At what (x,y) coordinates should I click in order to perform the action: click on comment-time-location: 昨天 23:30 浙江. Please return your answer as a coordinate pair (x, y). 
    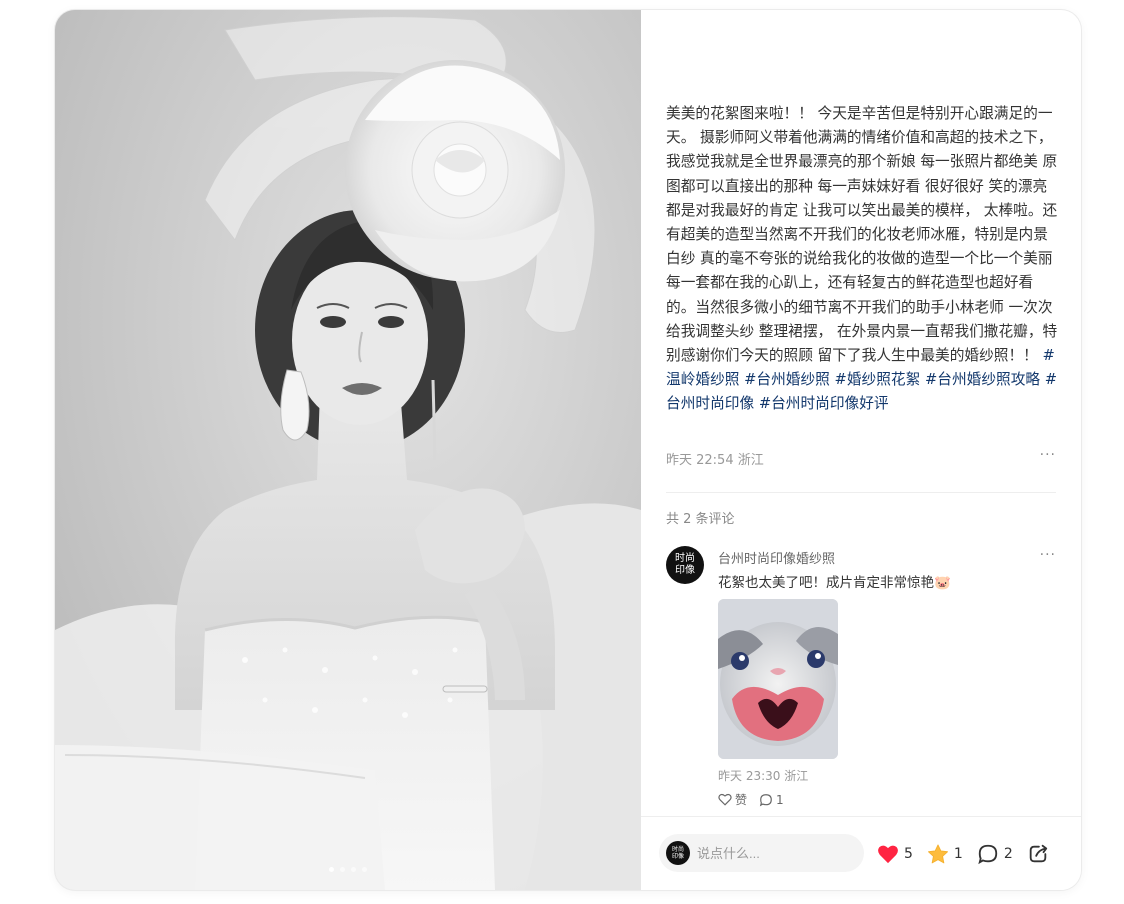
    Looking at the image, I should click on (763, 776).